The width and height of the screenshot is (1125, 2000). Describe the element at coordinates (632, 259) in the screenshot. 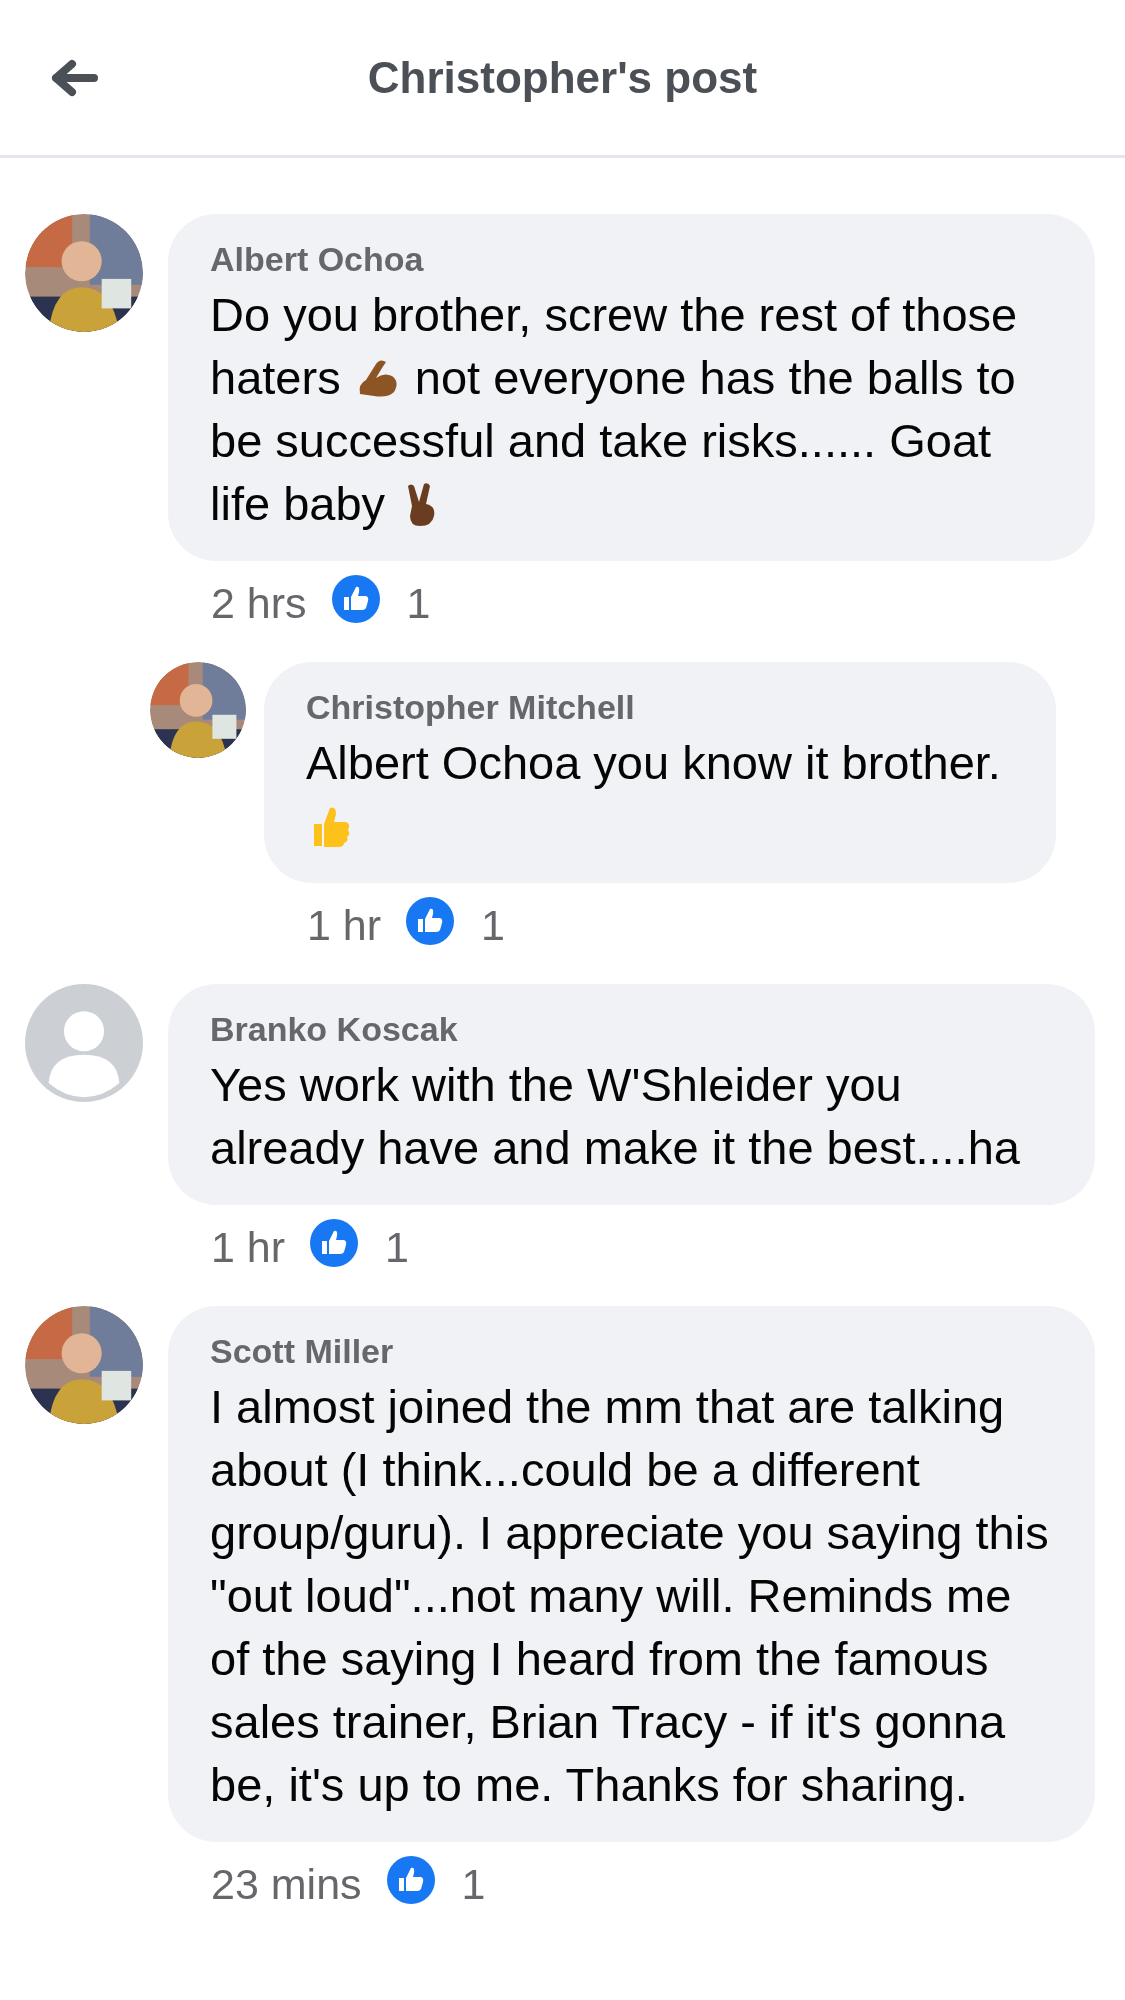

I see `commenter-name: Albert Ochoa` at that location.